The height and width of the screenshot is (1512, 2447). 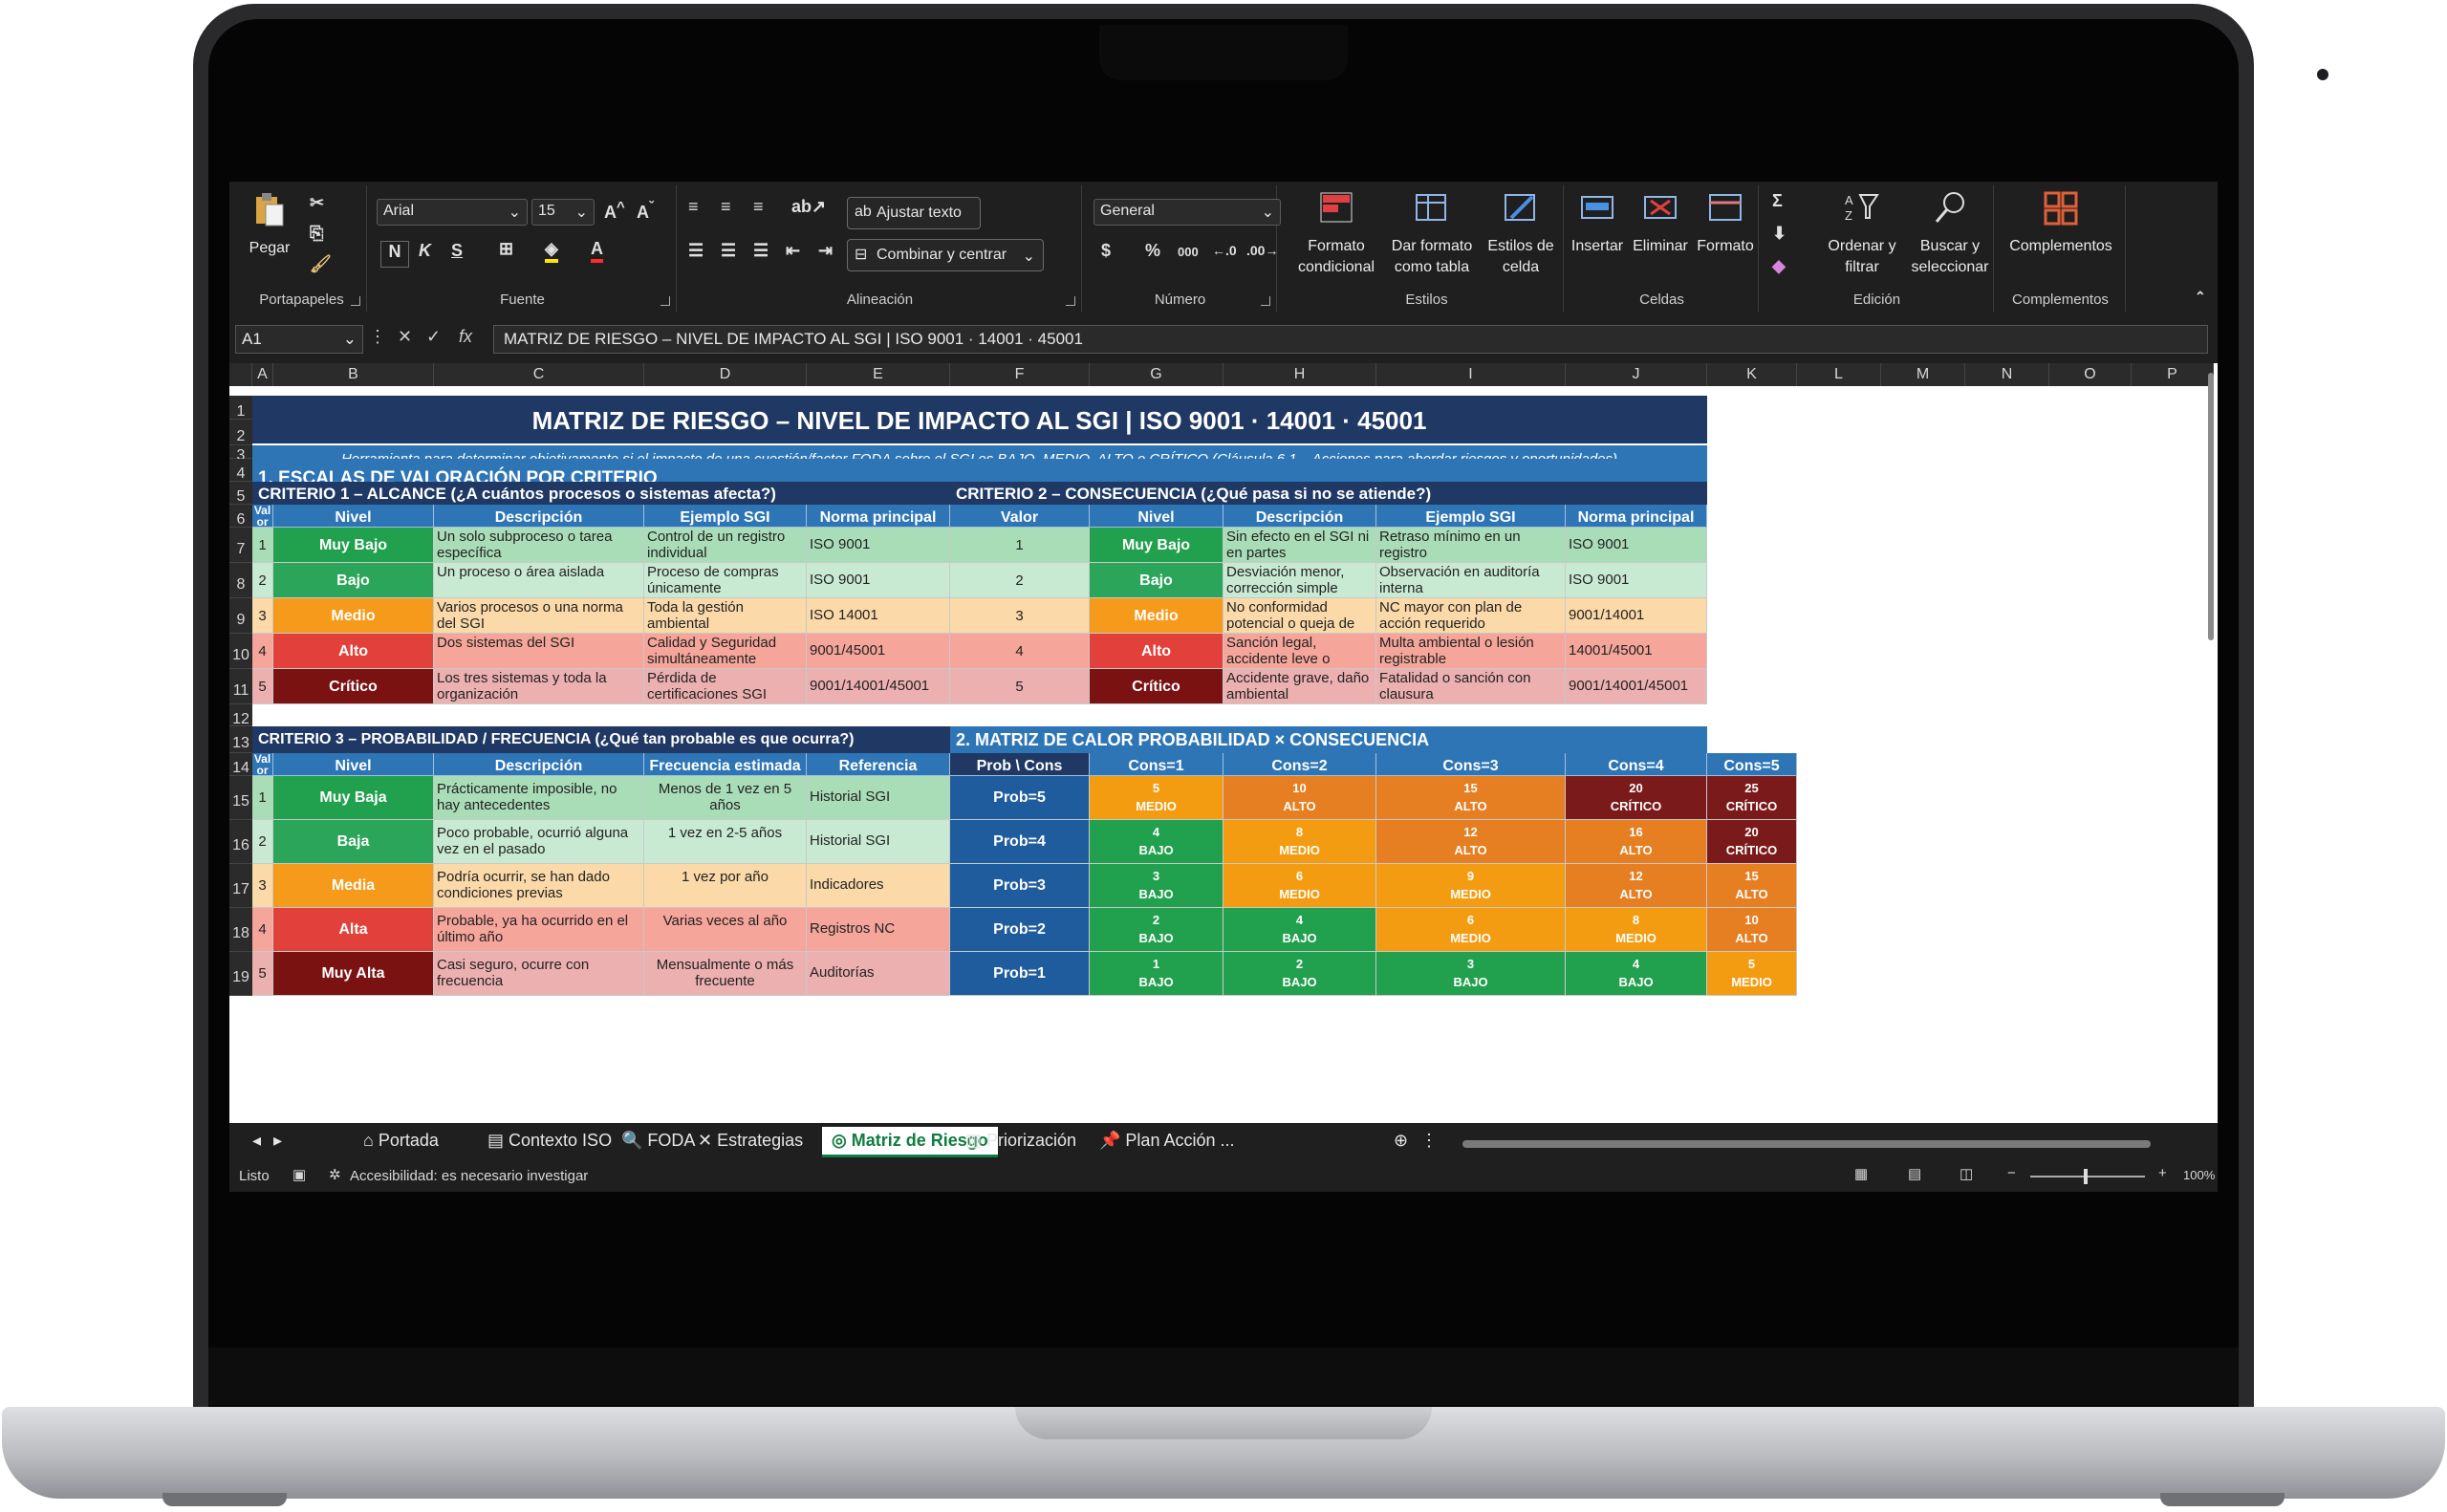 I want to click on font-name-select: Arial ⌄, so click(x=452, y=212).